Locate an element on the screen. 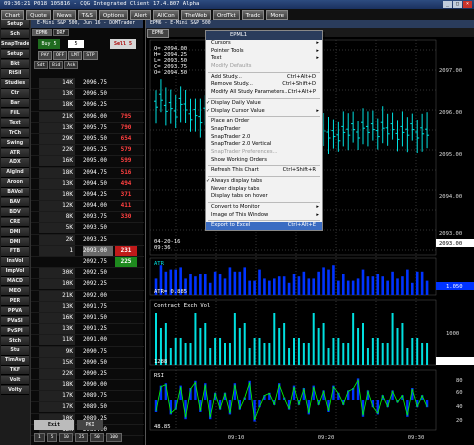 Image resolution: width=474 pixels, height=445 pixels. bid-size: 14K is located at coordinates (57, 83).